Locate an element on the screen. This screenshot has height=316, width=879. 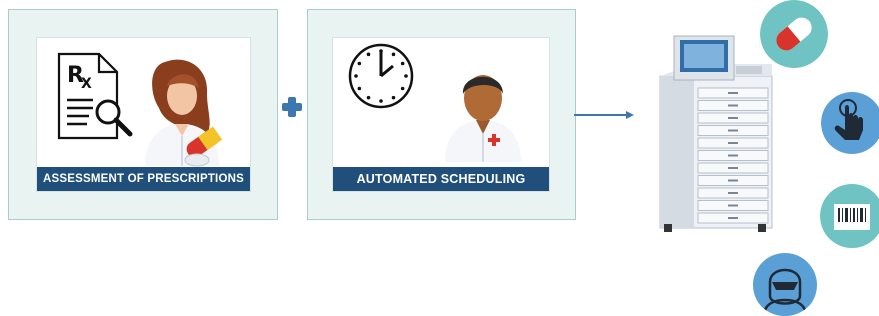
doctor-icon is located at coordinates (483, 118).